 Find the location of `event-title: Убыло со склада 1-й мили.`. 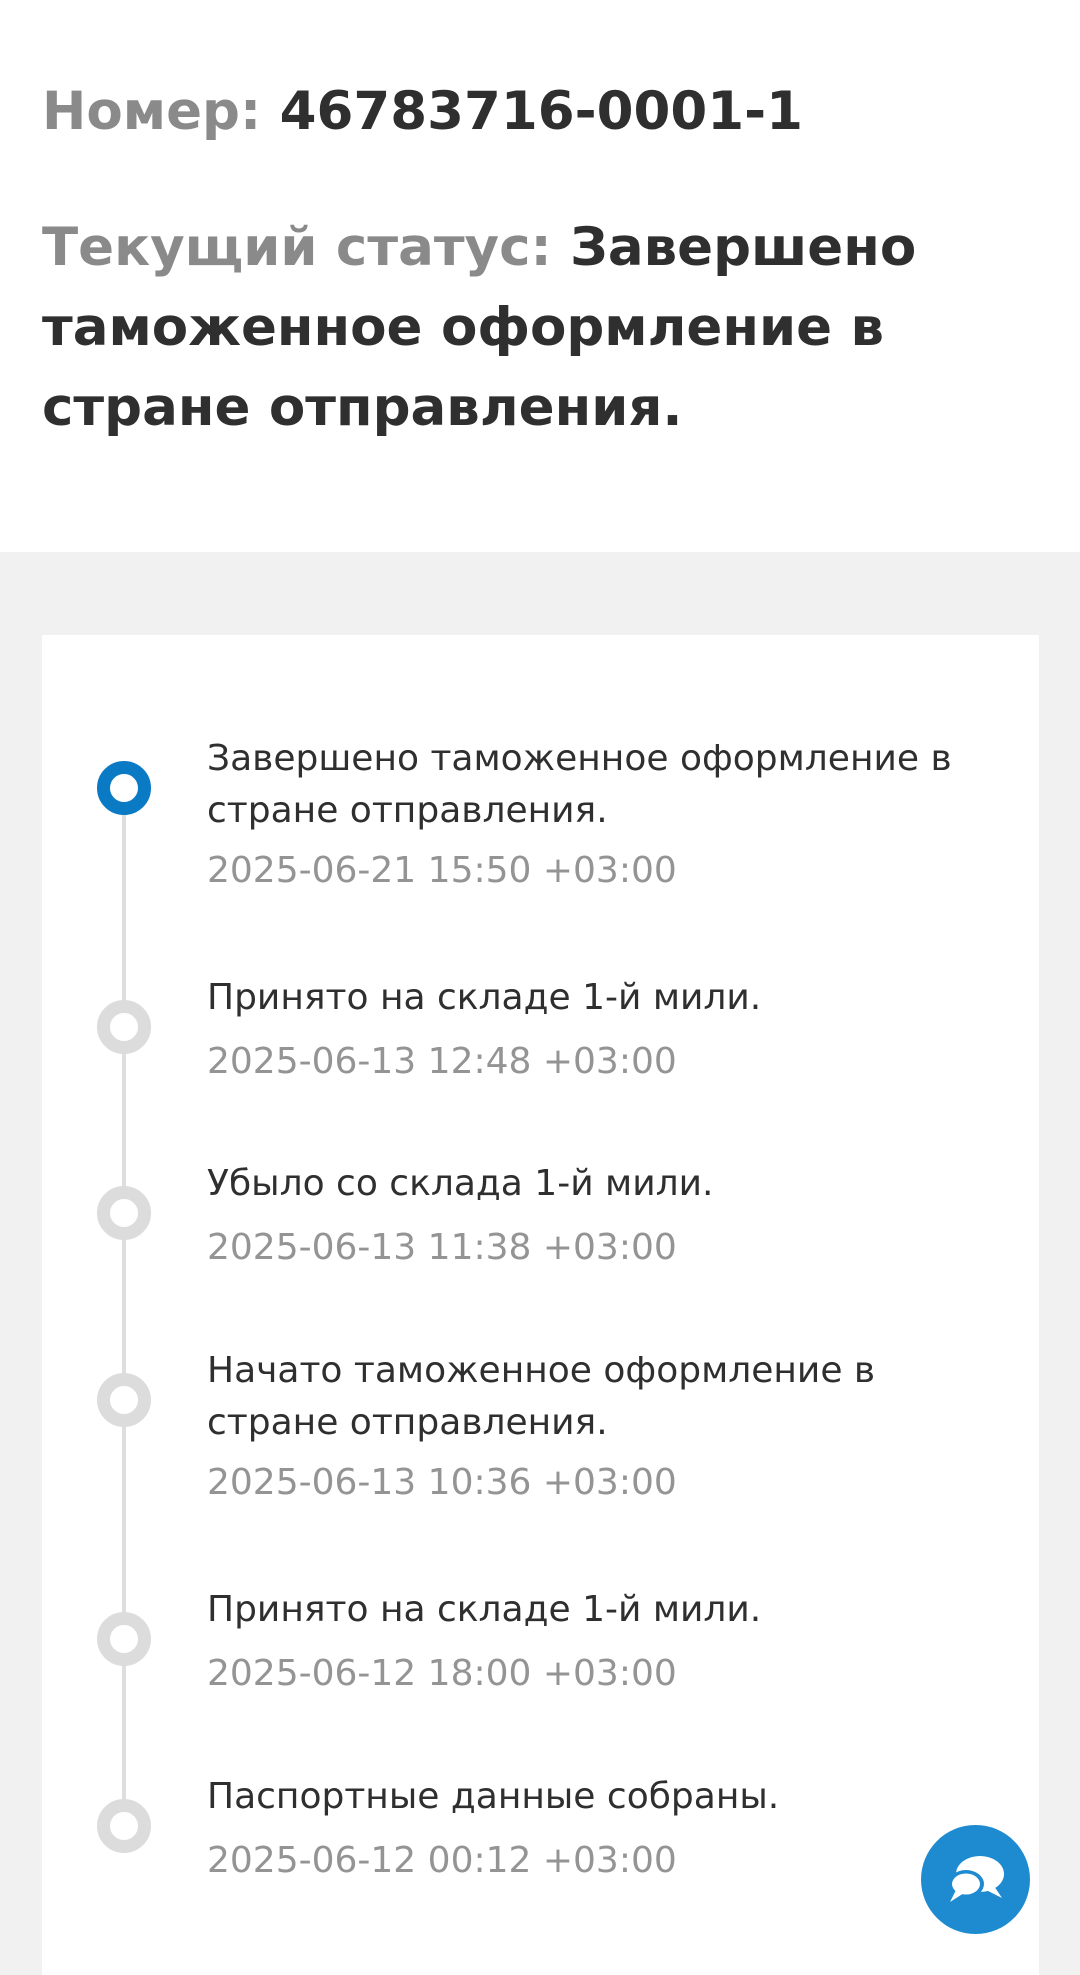

event-title: Убыло со склада 1-й мили. is located at coordinates (460, 1183).